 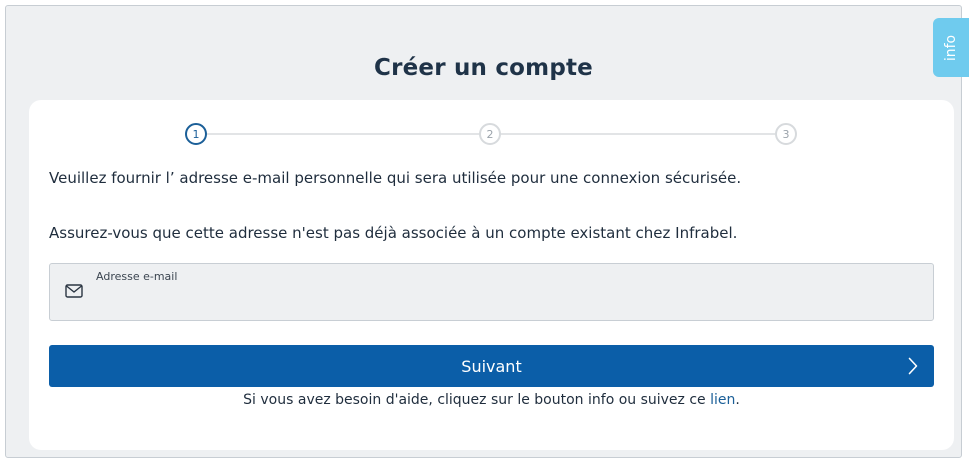 I want to click on page-title: Créer un compte, so click(x=483, y=68).